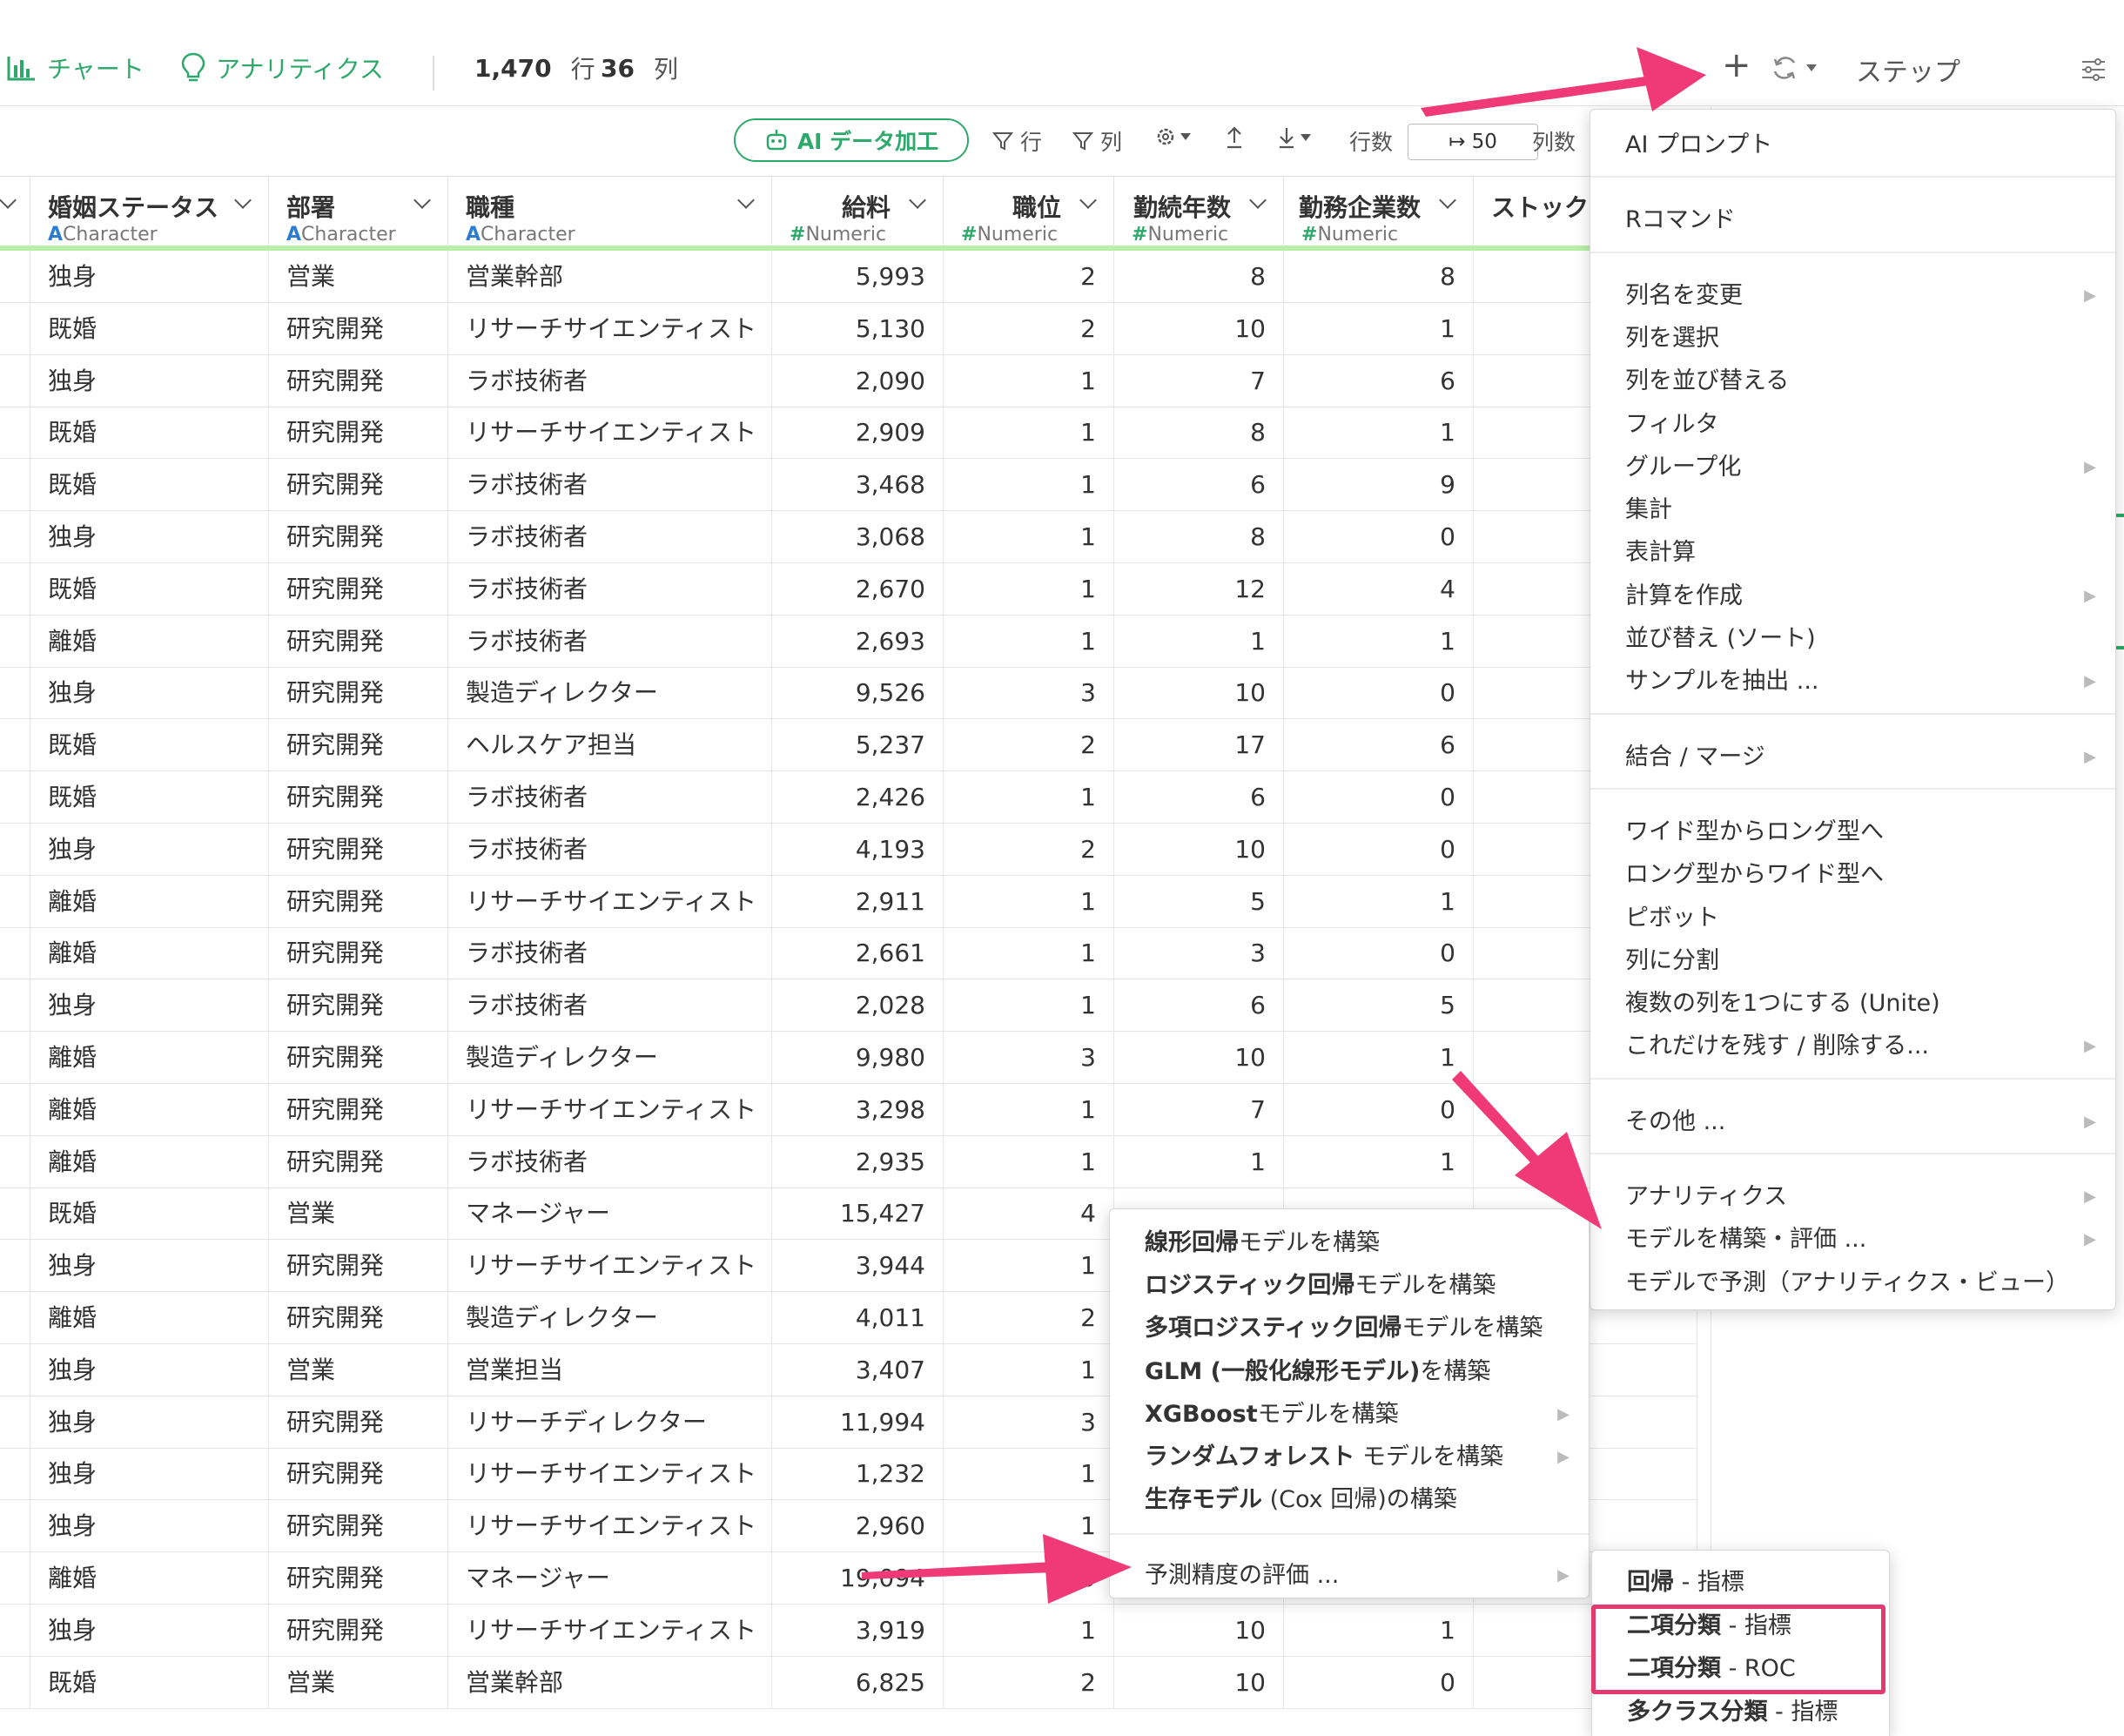 The height and width of the screenshot is (1736, 2124). What do you see at coordinates (2093, 69) in the screenshot?
I see `settings-button` at bounding box center [2093, 69].